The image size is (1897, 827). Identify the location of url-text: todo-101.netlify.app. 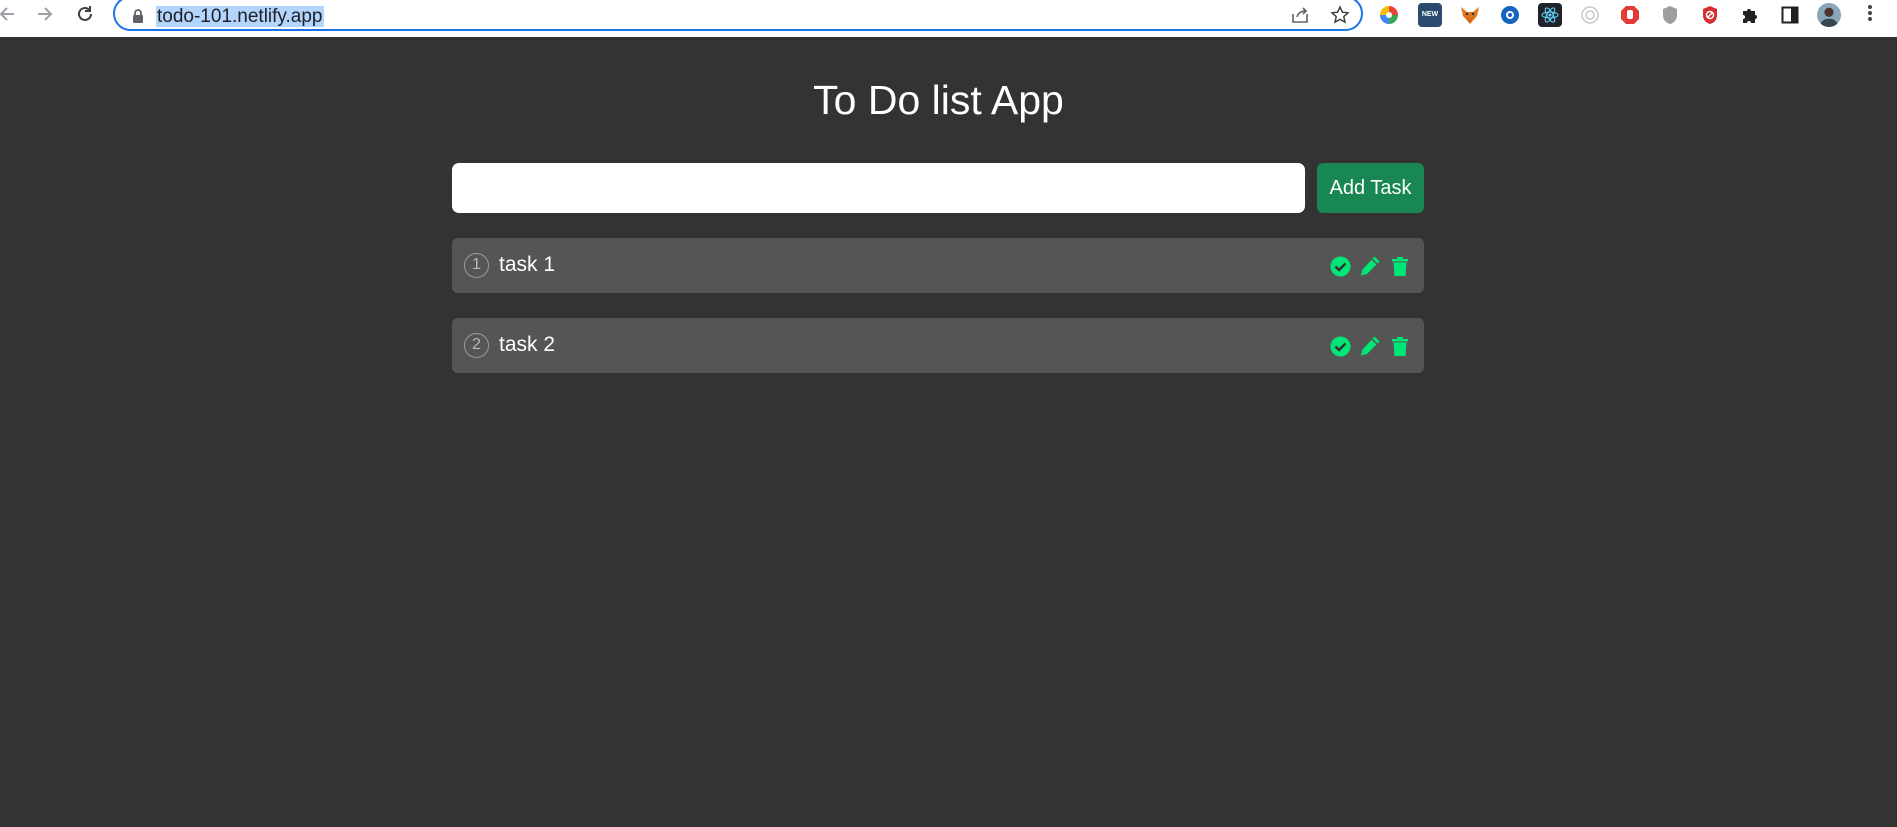
(240, 16).